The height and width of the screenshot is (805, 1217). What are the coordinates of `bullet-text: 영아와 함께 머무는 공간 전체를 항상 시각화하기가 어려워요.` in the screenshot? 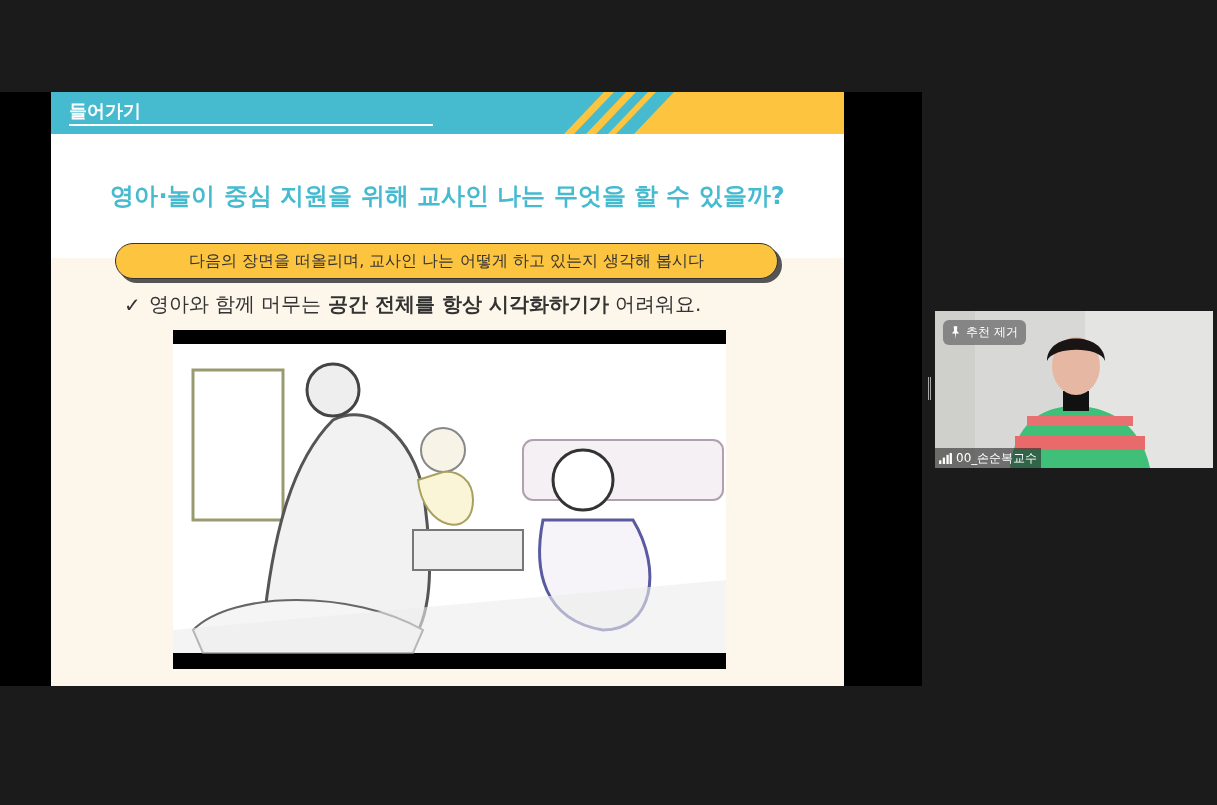 It's located at (425, 304).